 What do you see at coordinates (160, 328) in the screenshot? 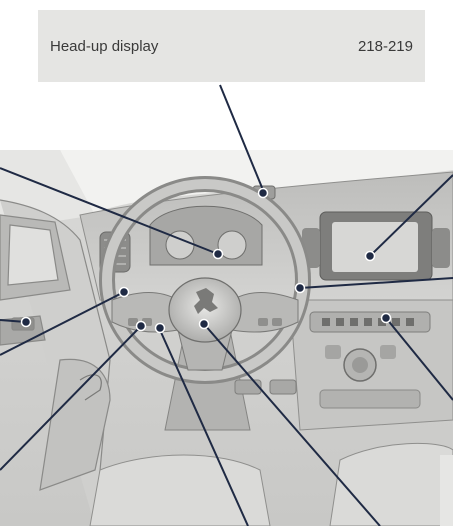
I see `endpoint-steering-lower` at bounding box center [160, 328].